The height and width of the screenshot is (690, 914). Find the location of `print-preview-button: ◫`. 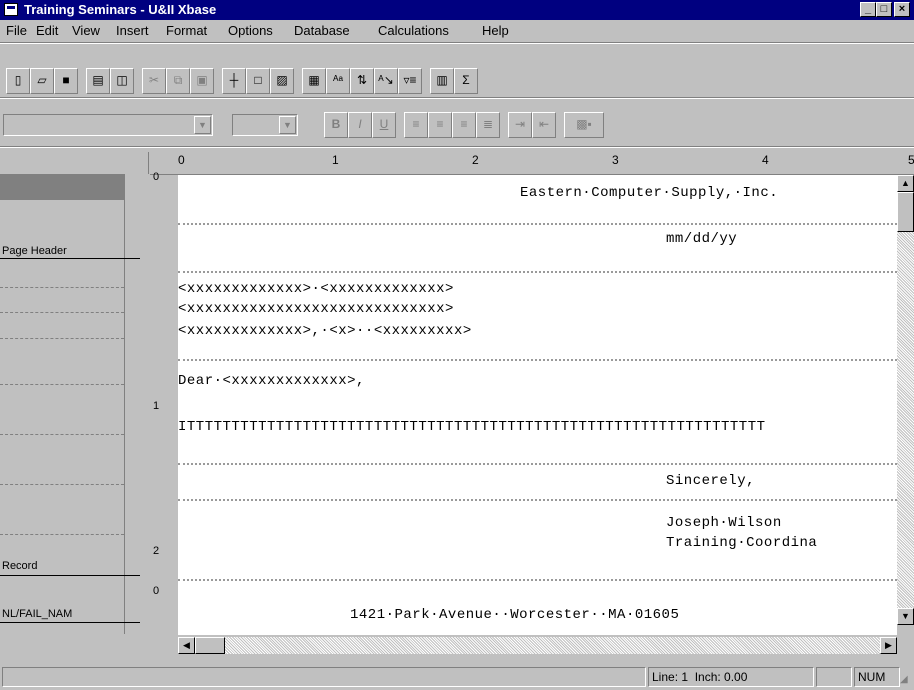

print-preview-button: ◫ is located at coordinates (122, 81).